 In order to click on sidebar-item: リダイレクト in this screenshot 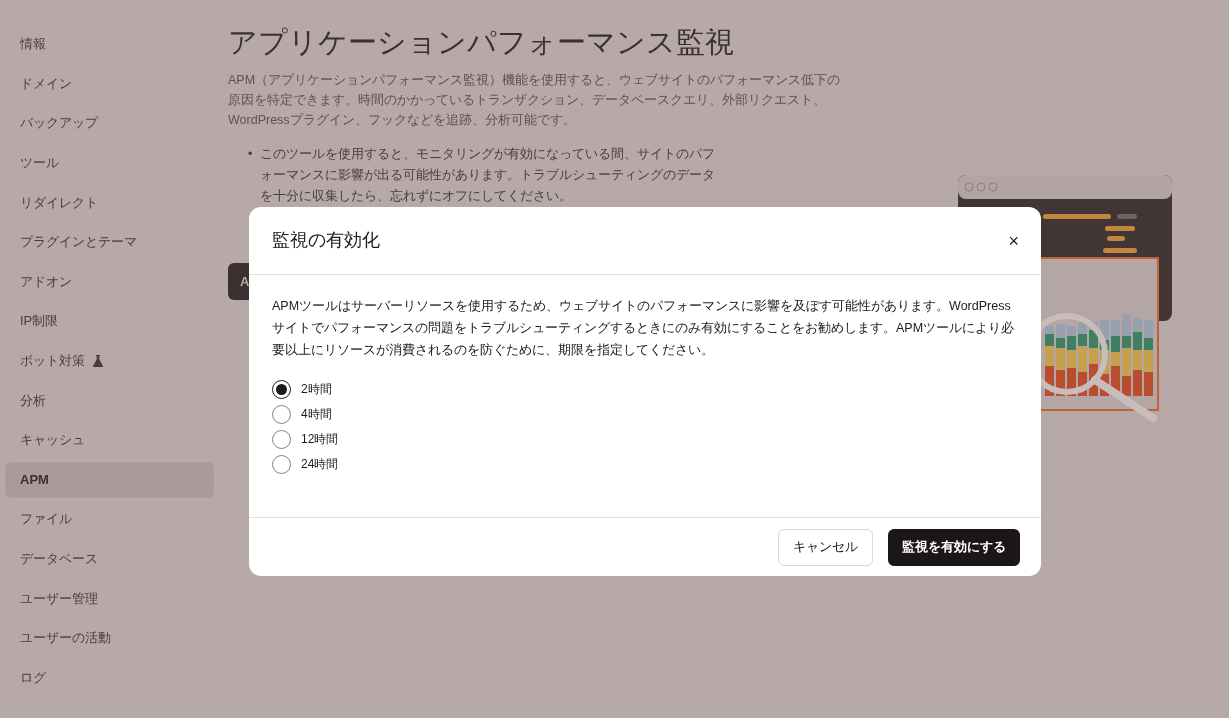, I will do `click(109, 202)`.